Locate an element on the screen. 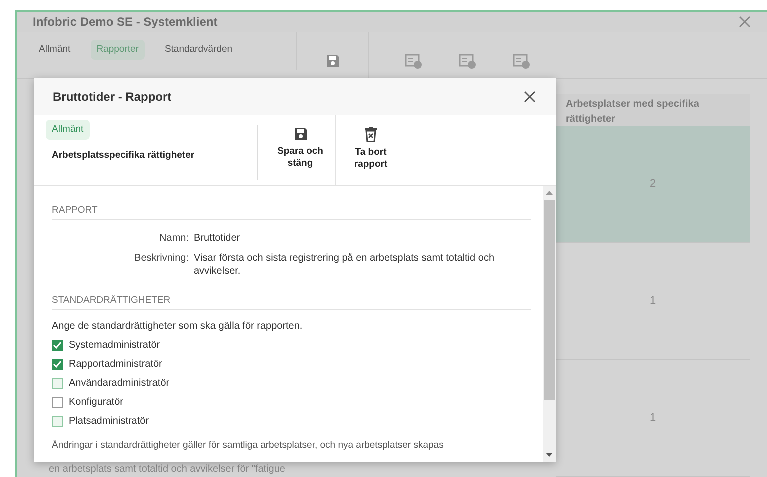 The height and width of the screenshot is (477, 767). field-label: Namn: is located at coordinates (173, 238).